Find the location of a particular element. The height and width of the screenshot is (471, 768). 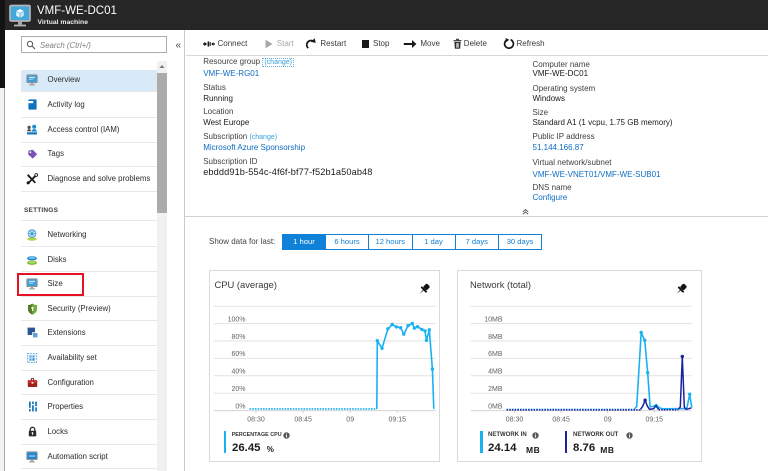

svg-text: 8MB is located at coordinates (495, 337).